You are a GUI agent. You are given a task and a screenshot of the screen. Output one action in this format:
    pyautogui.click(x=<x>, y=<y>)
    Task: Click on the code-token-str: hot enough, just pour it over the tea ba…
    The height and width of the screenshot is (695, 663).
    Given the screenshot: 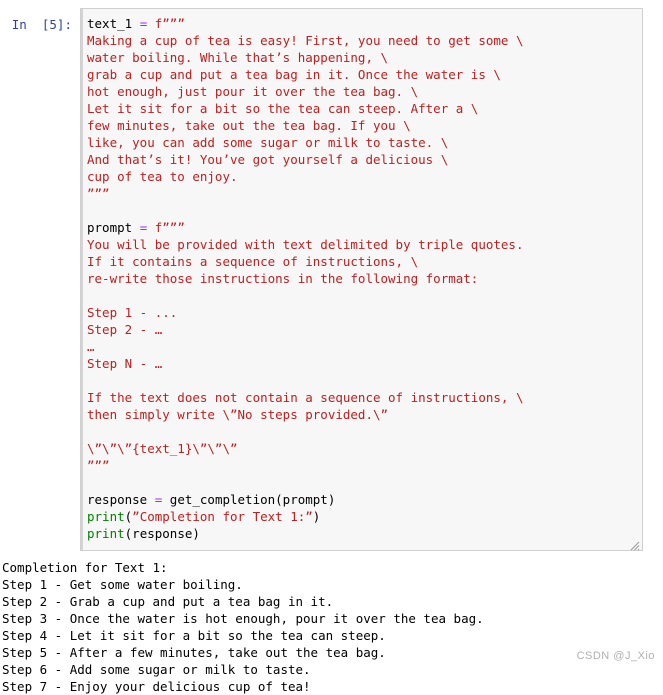 What is the action you would take?
    pyautogui.click(x=253, y=91)
    